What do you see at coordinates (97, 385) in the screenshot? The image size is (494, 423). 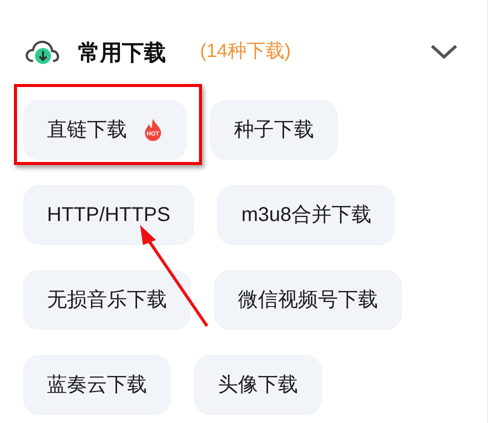 I see `download-type-chip: 蓝奏云下载` at bounding box center [97, 385].